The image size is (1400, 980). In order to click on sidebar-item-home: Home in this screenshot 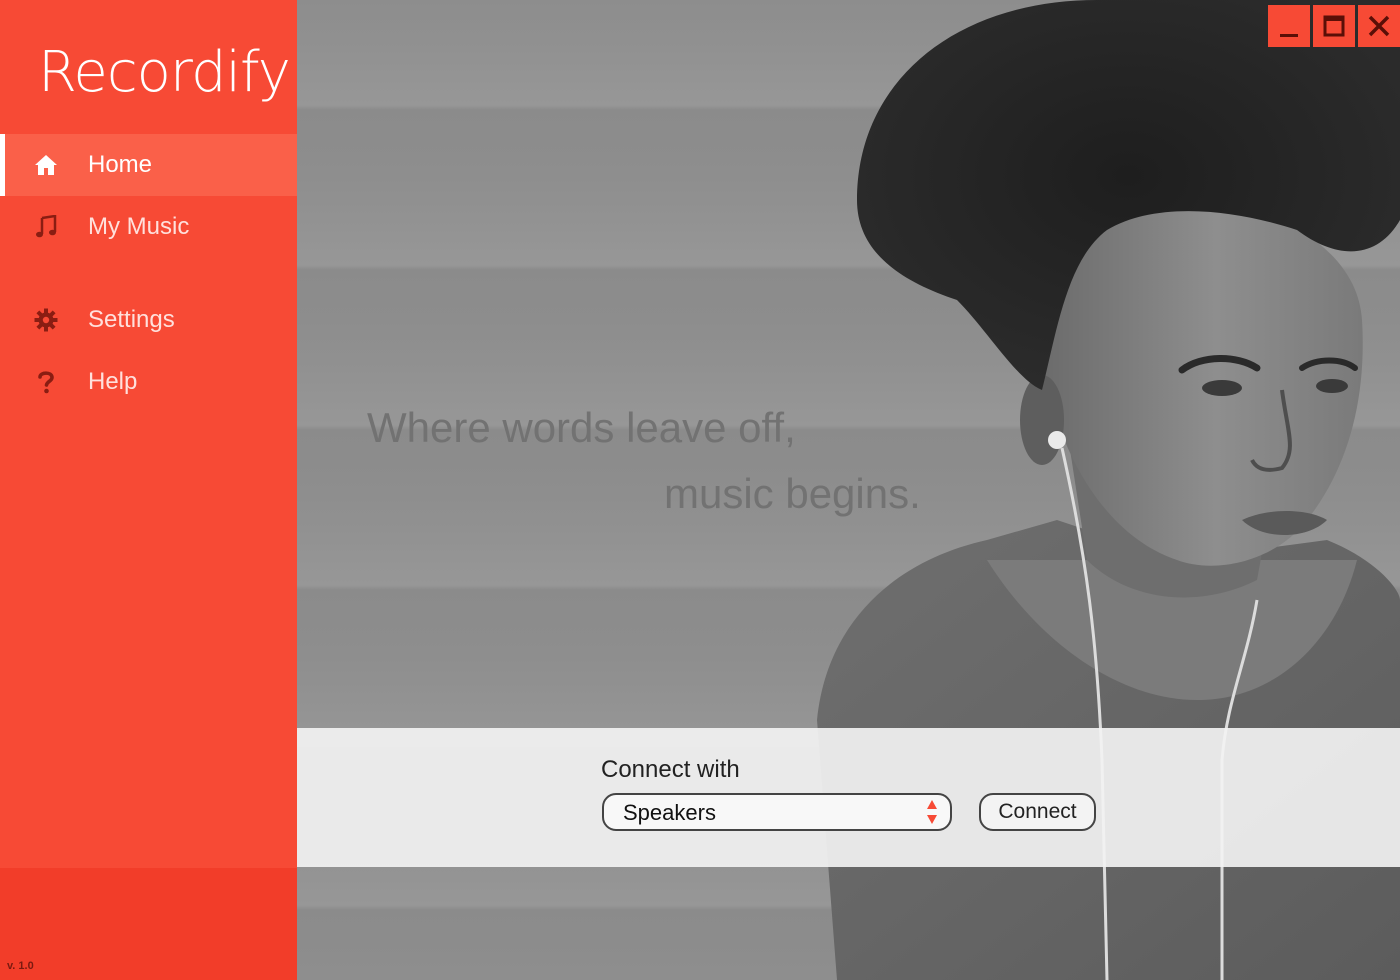, I will do `click(148, 165)`.